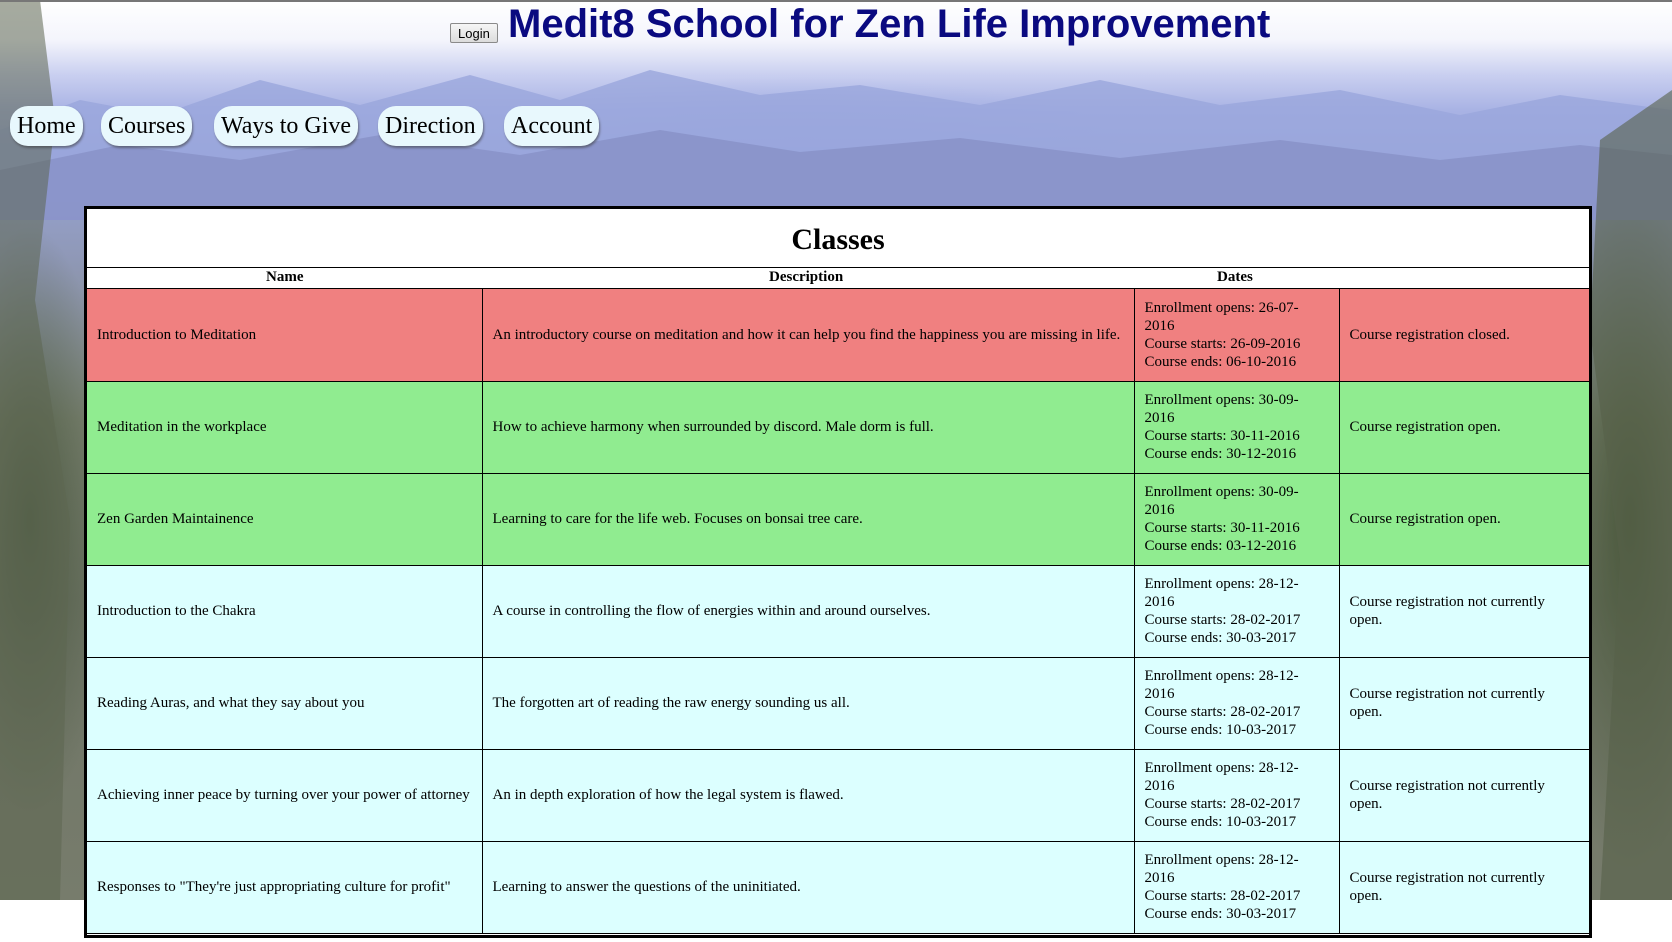 The image size is (1672, 942). I want to click on nav-direction: Direction, so click(430, 126).